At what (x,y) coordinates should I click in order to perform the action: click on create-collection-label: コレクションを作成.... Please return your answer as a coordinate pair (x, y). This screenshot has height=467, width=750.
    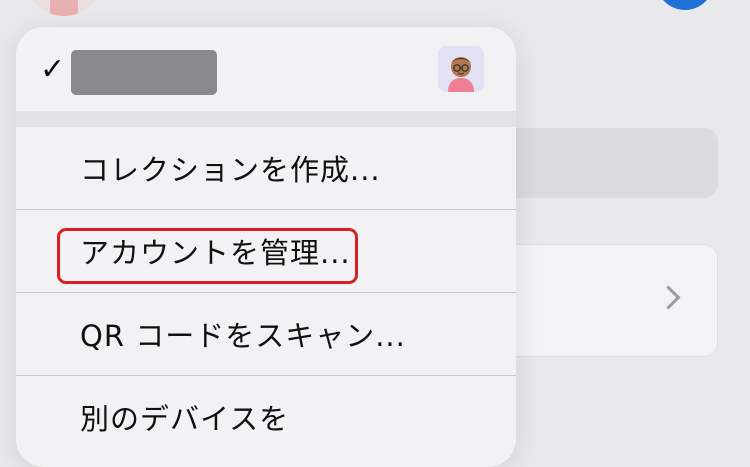
    Looking at the image, I should click on (230, 170).